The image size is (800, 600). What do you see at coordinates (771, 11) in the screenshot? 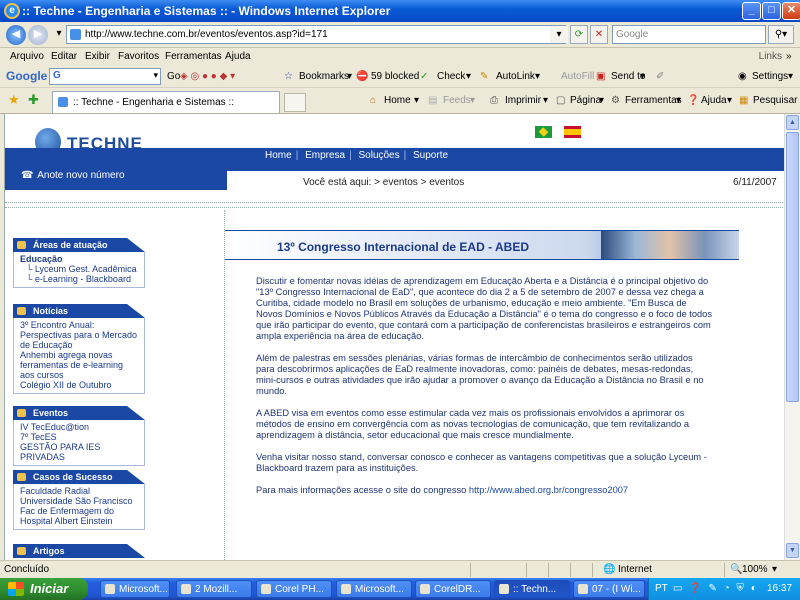
I see `maximize-button: □` at bounding box center [771, 11].